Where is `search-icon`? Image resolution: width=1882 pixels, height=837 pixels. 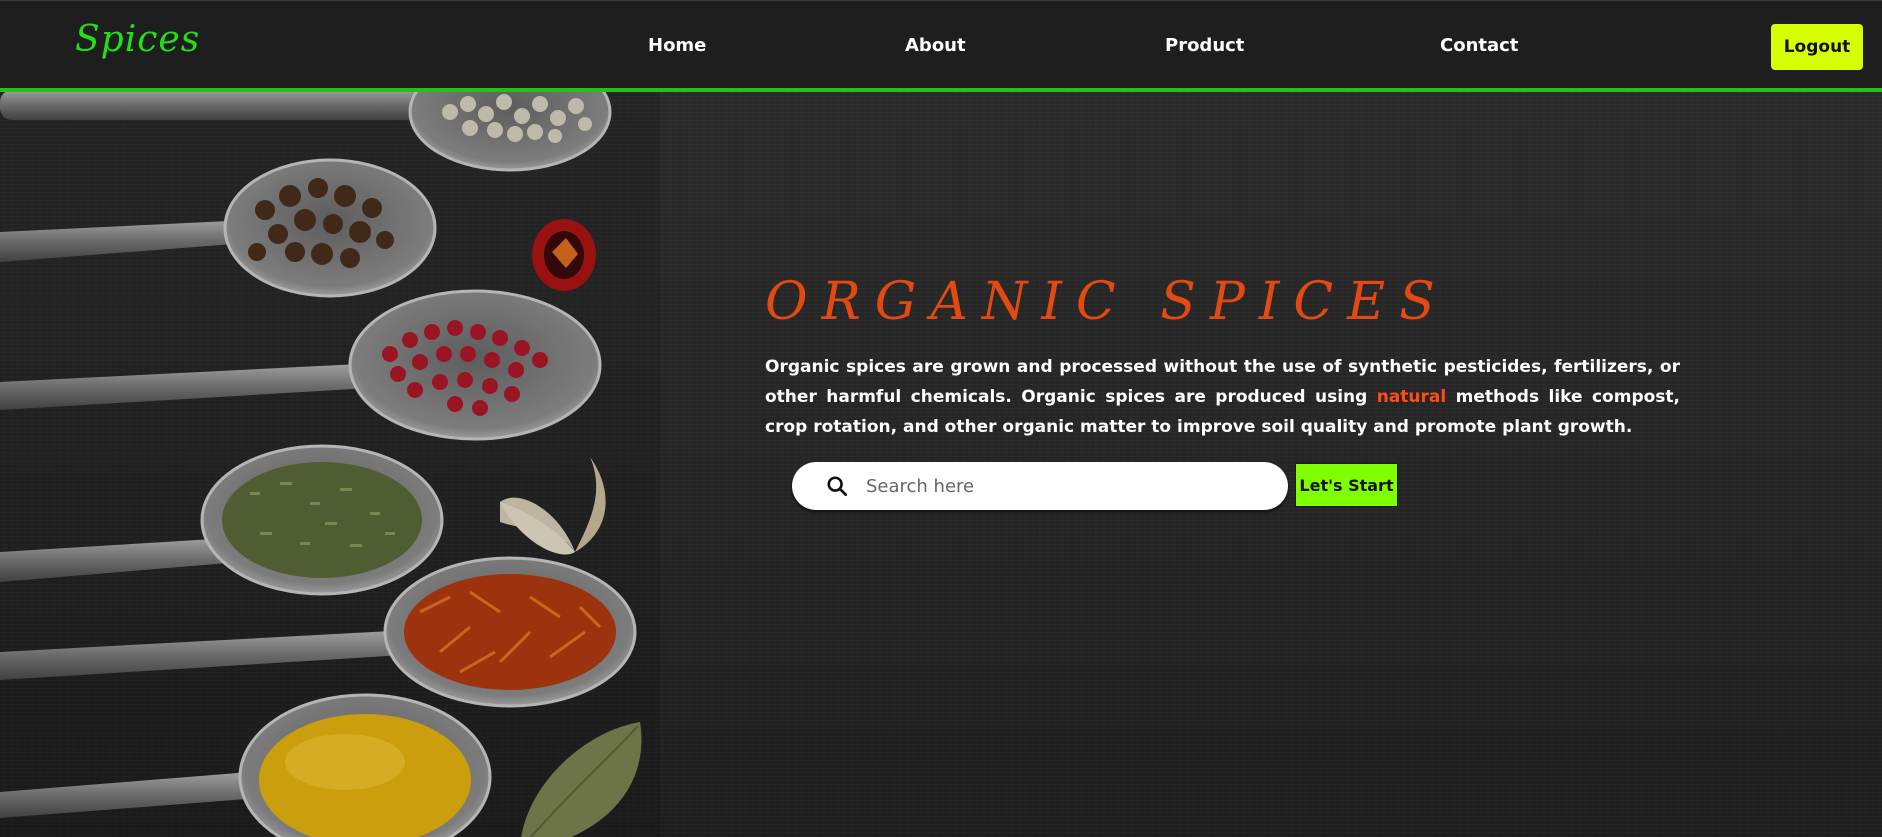
search-icon is located at coordinates (837, 486).